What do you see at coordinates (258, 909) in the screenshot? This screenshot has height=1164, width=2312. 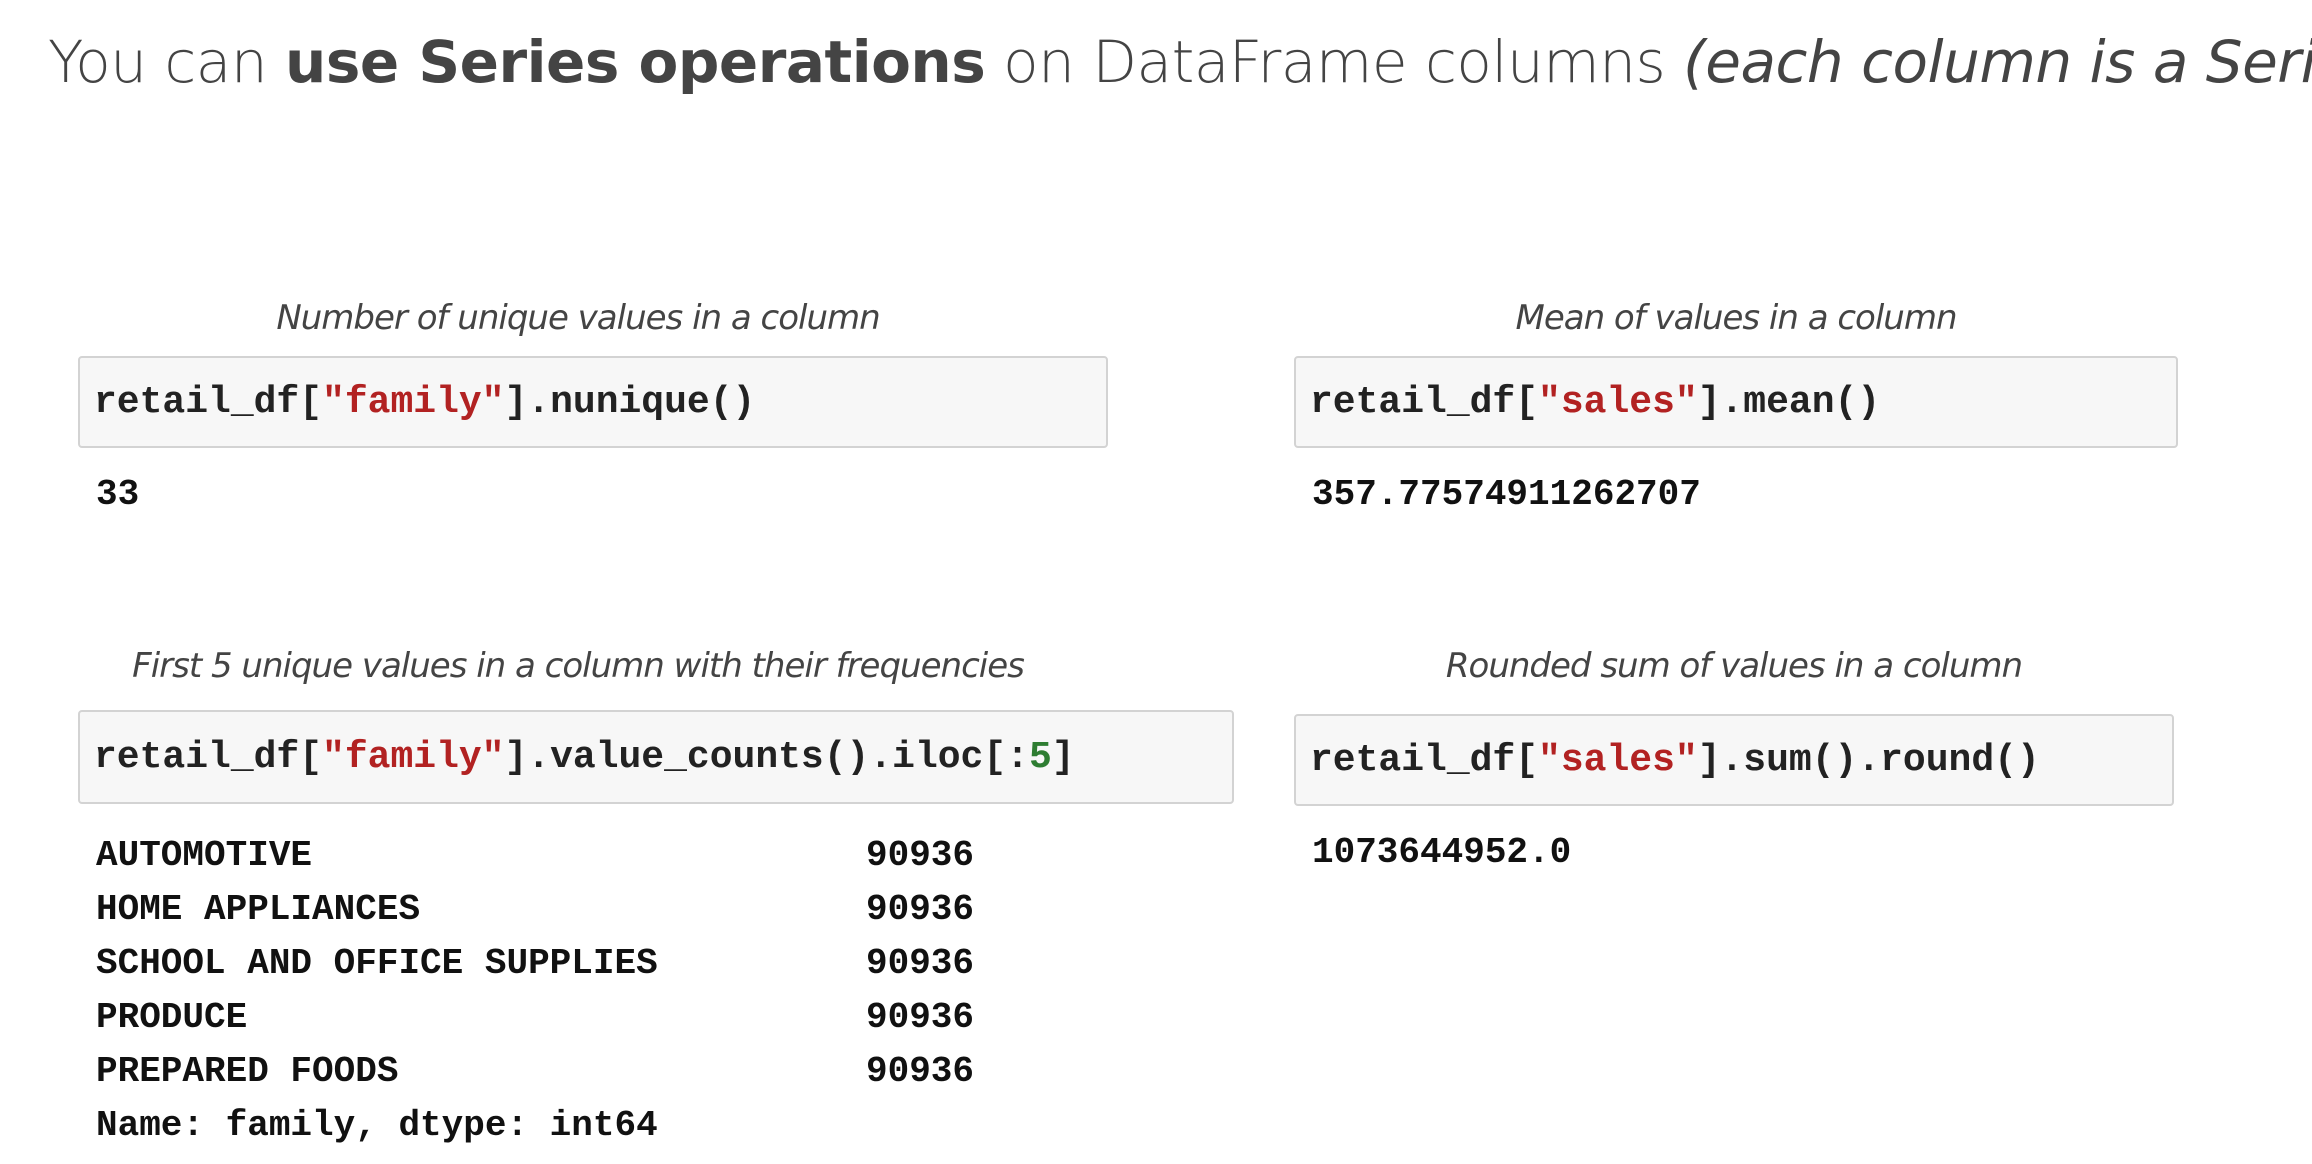 I see `row-key: HOME APPLIANCES` at bounding box center [258, 909].